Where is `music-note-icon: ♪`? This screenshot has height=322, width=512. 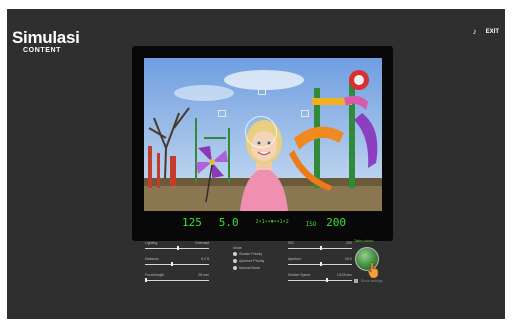 music-note-icon: ♪ is located at coordinates (475, 31).